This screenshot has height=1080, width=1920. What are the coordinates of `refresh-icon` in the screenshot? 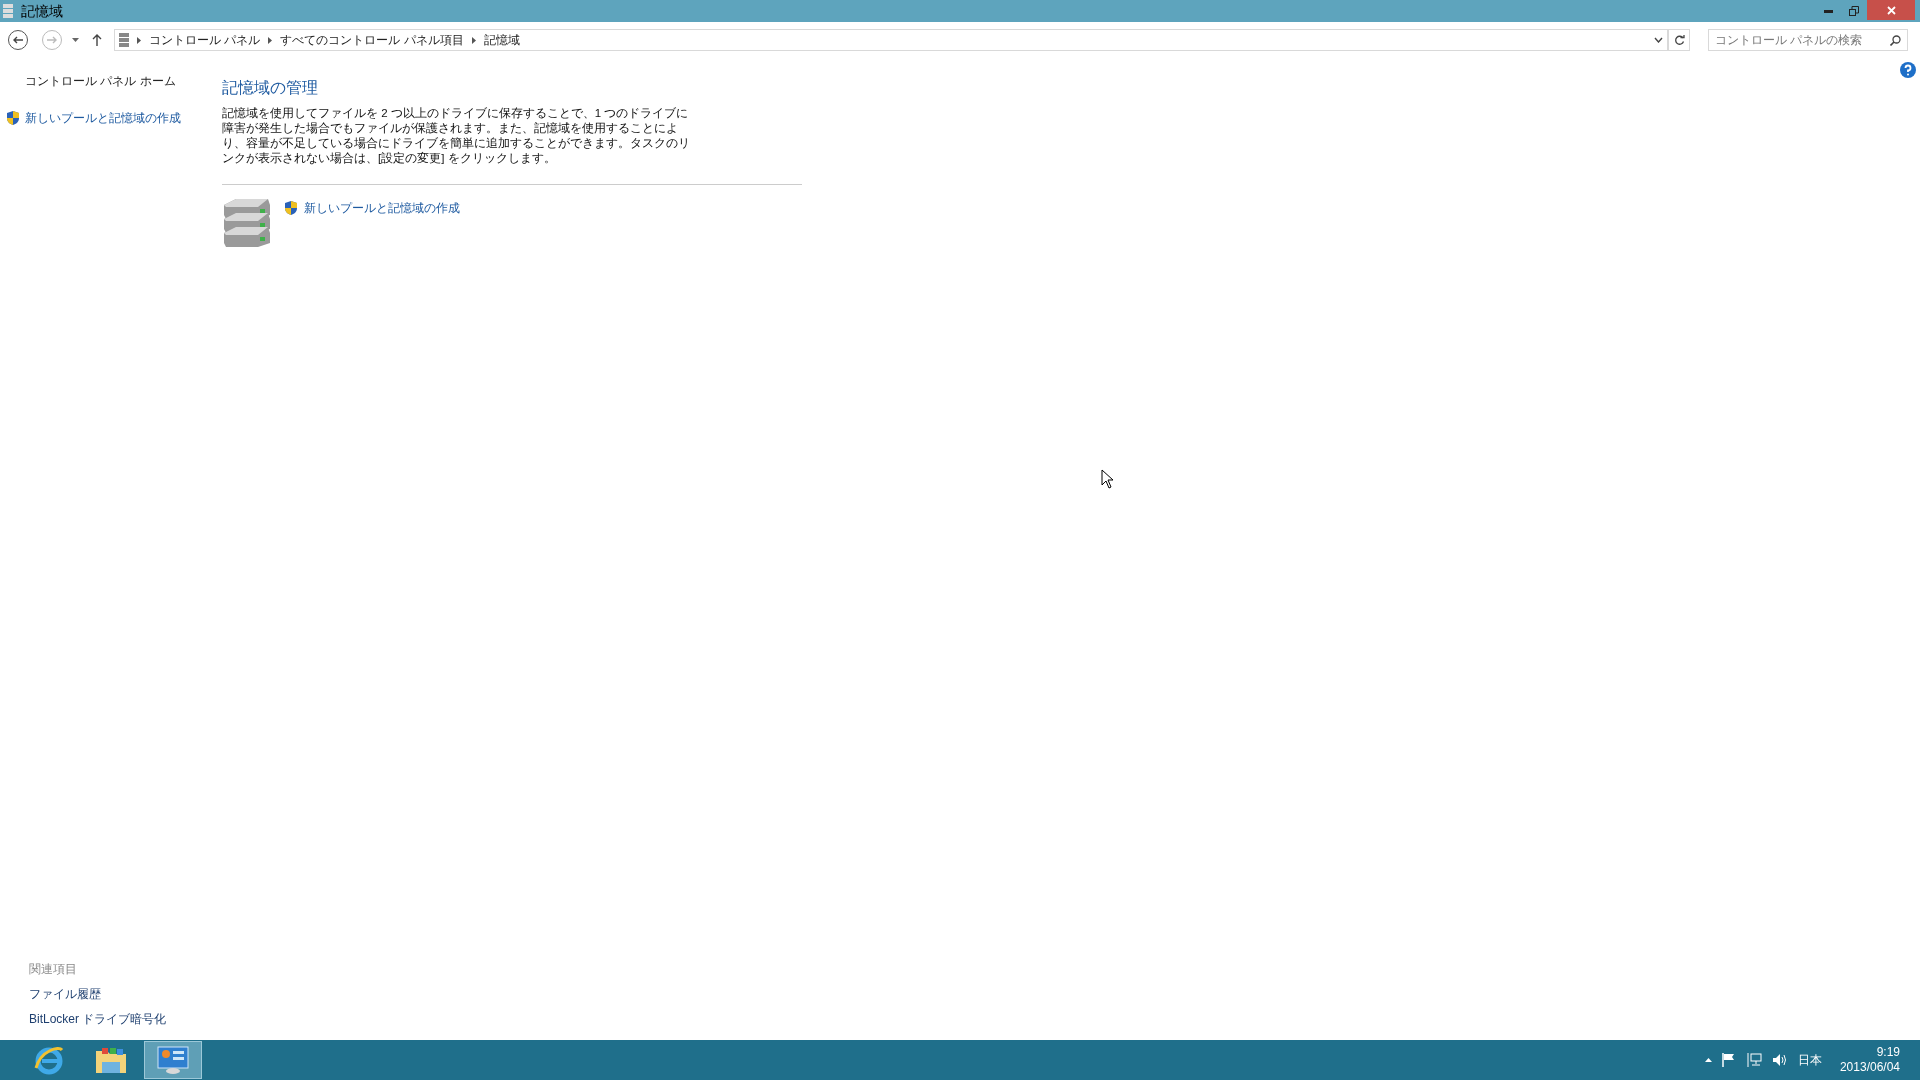 It's located at (1679, 40).